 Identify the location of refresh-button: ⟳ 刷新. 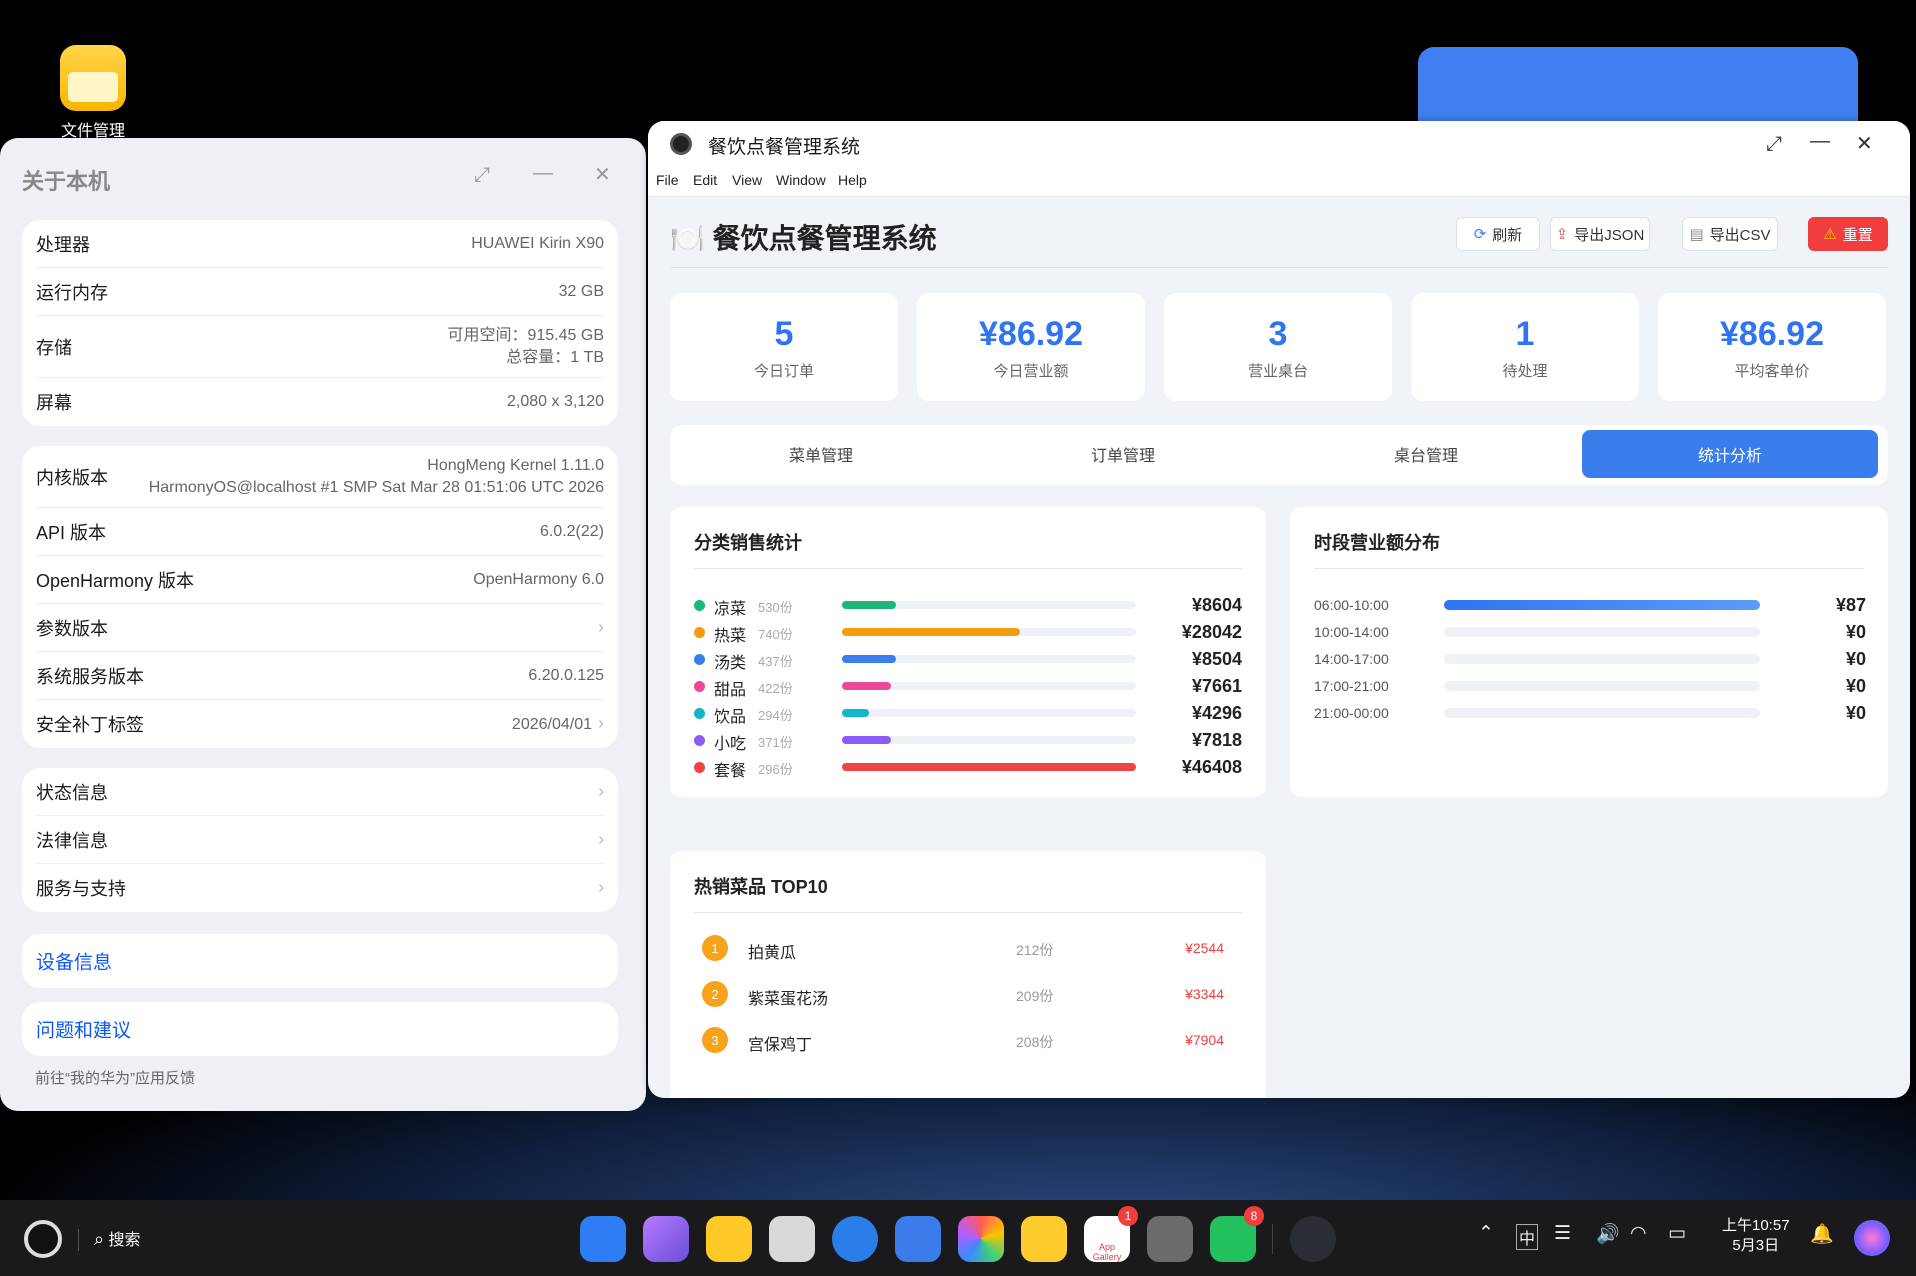
(1498, 234).